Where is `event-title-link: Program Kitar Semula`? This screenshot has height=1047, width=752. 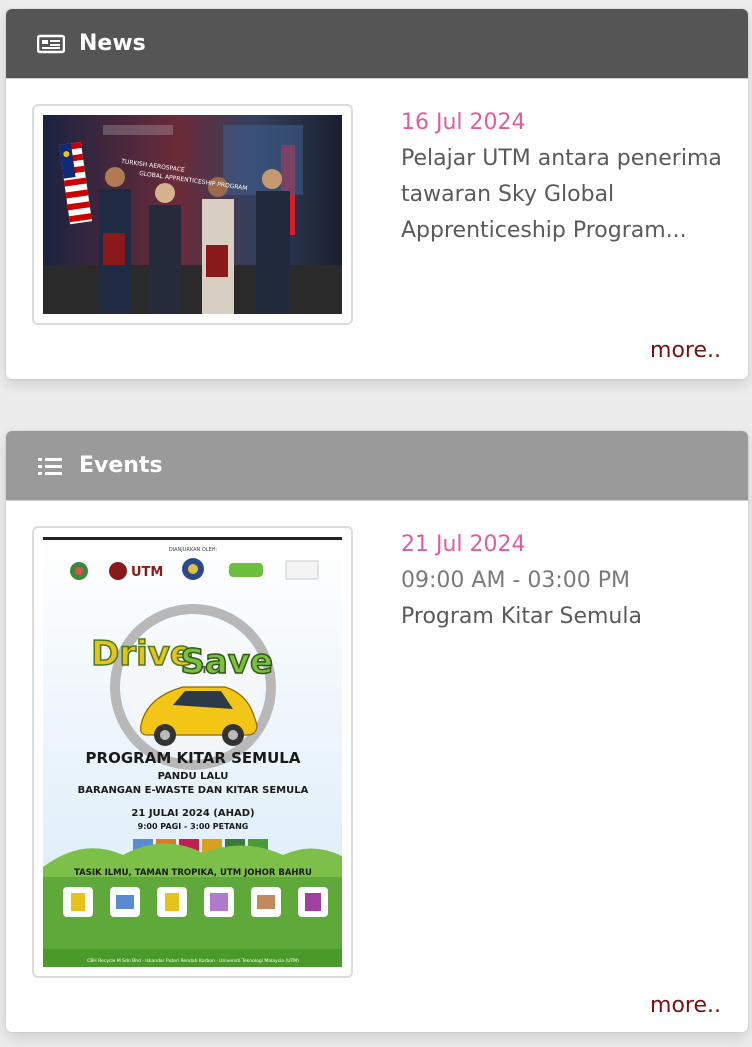 event-title-link: Program Kitar Semula is located at coordinates (564, 617).